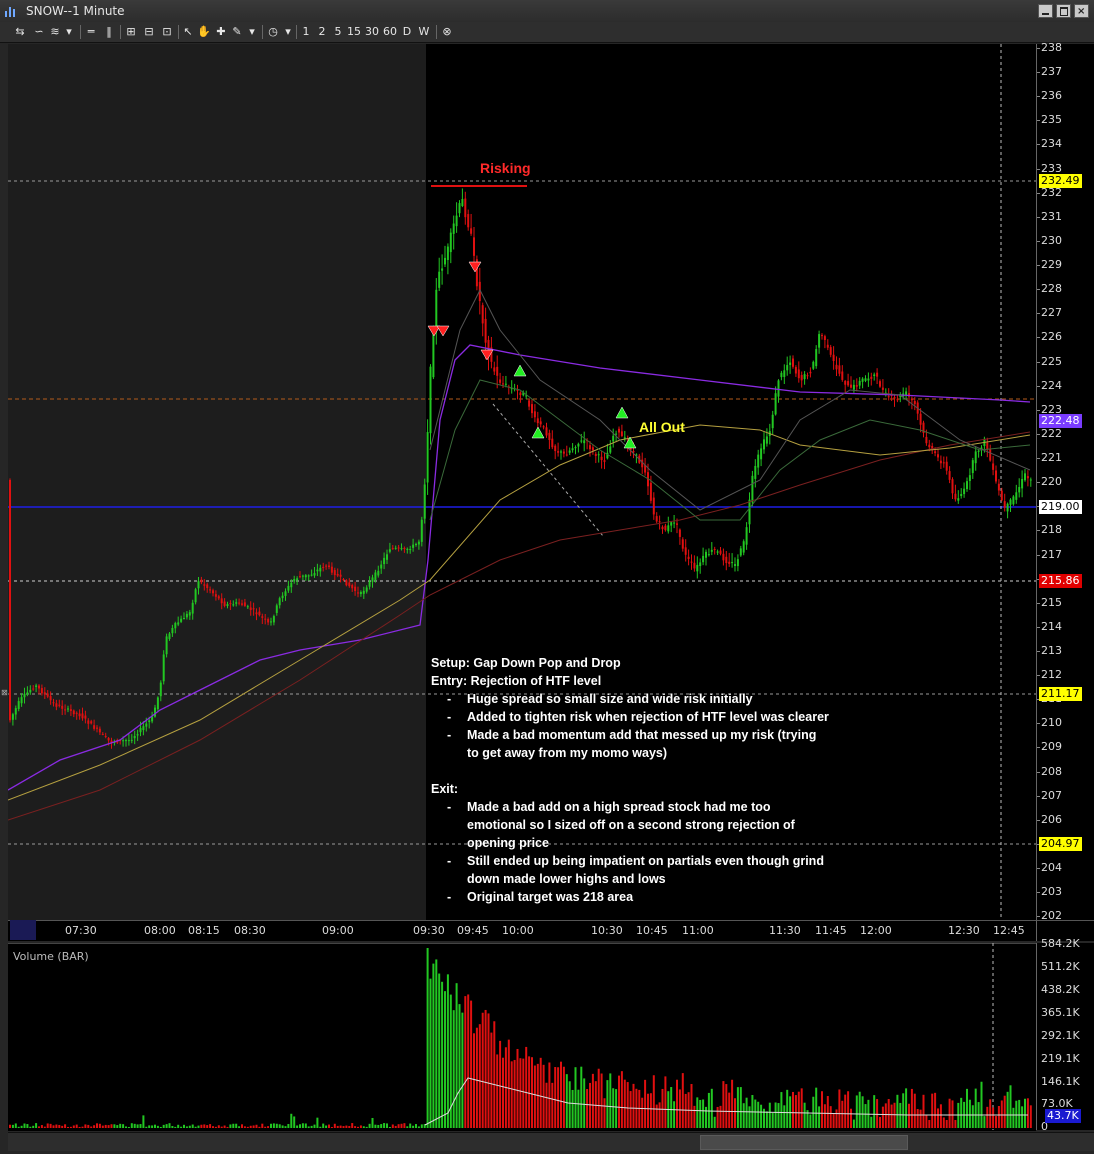  What do you see at coordinates (149, 32) in the screenshot?
I see `layout-icon: ⊟` at bounding box center [149, 32].